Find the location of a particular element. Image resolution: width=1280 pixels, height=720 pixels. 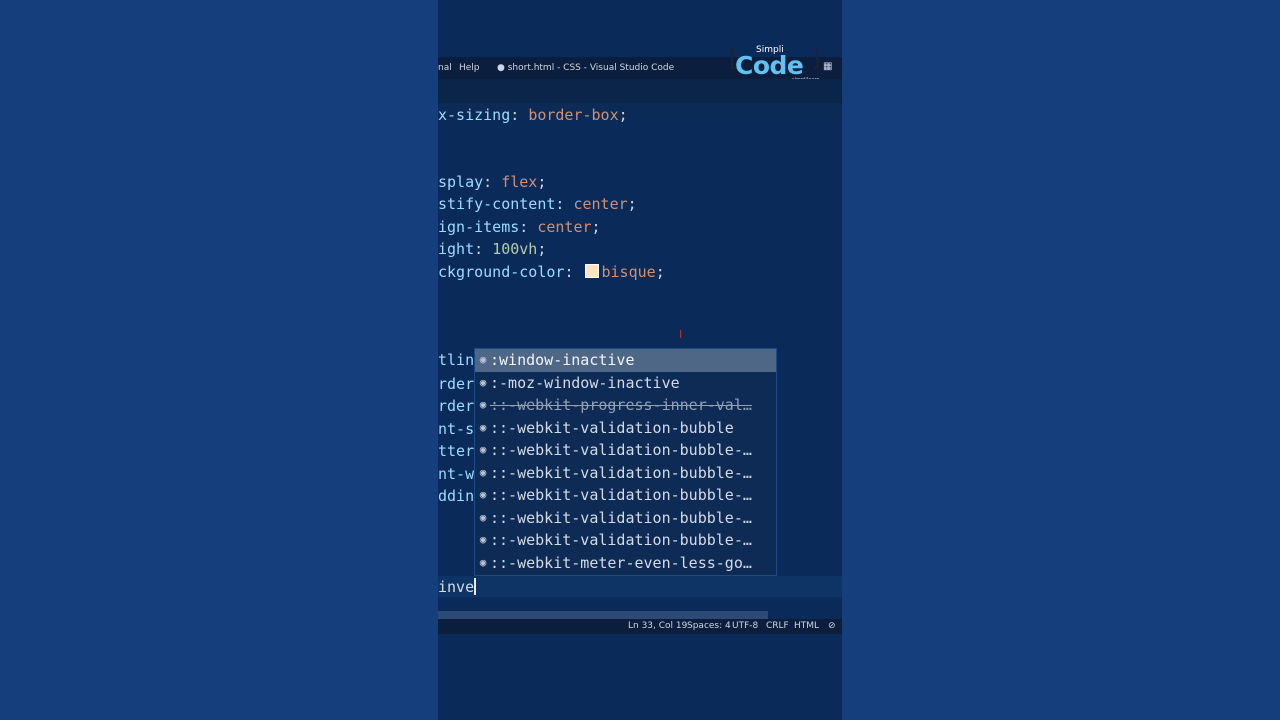

color-swatch is located at coordinates (591, 271).